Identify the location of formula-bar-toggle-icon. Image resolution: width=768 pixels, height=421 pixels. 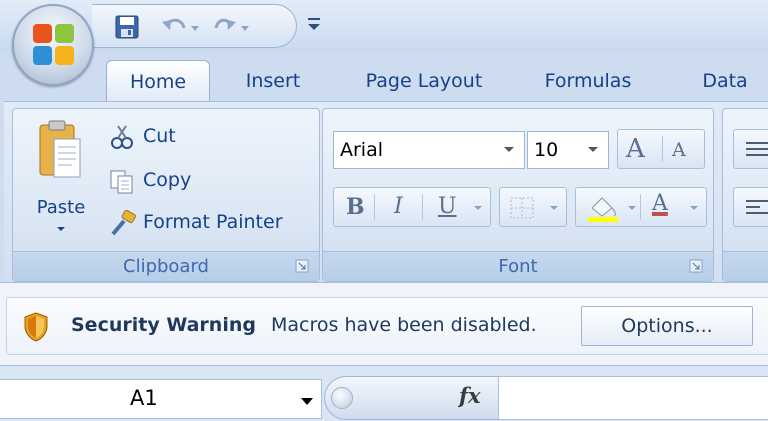
(342, 398).